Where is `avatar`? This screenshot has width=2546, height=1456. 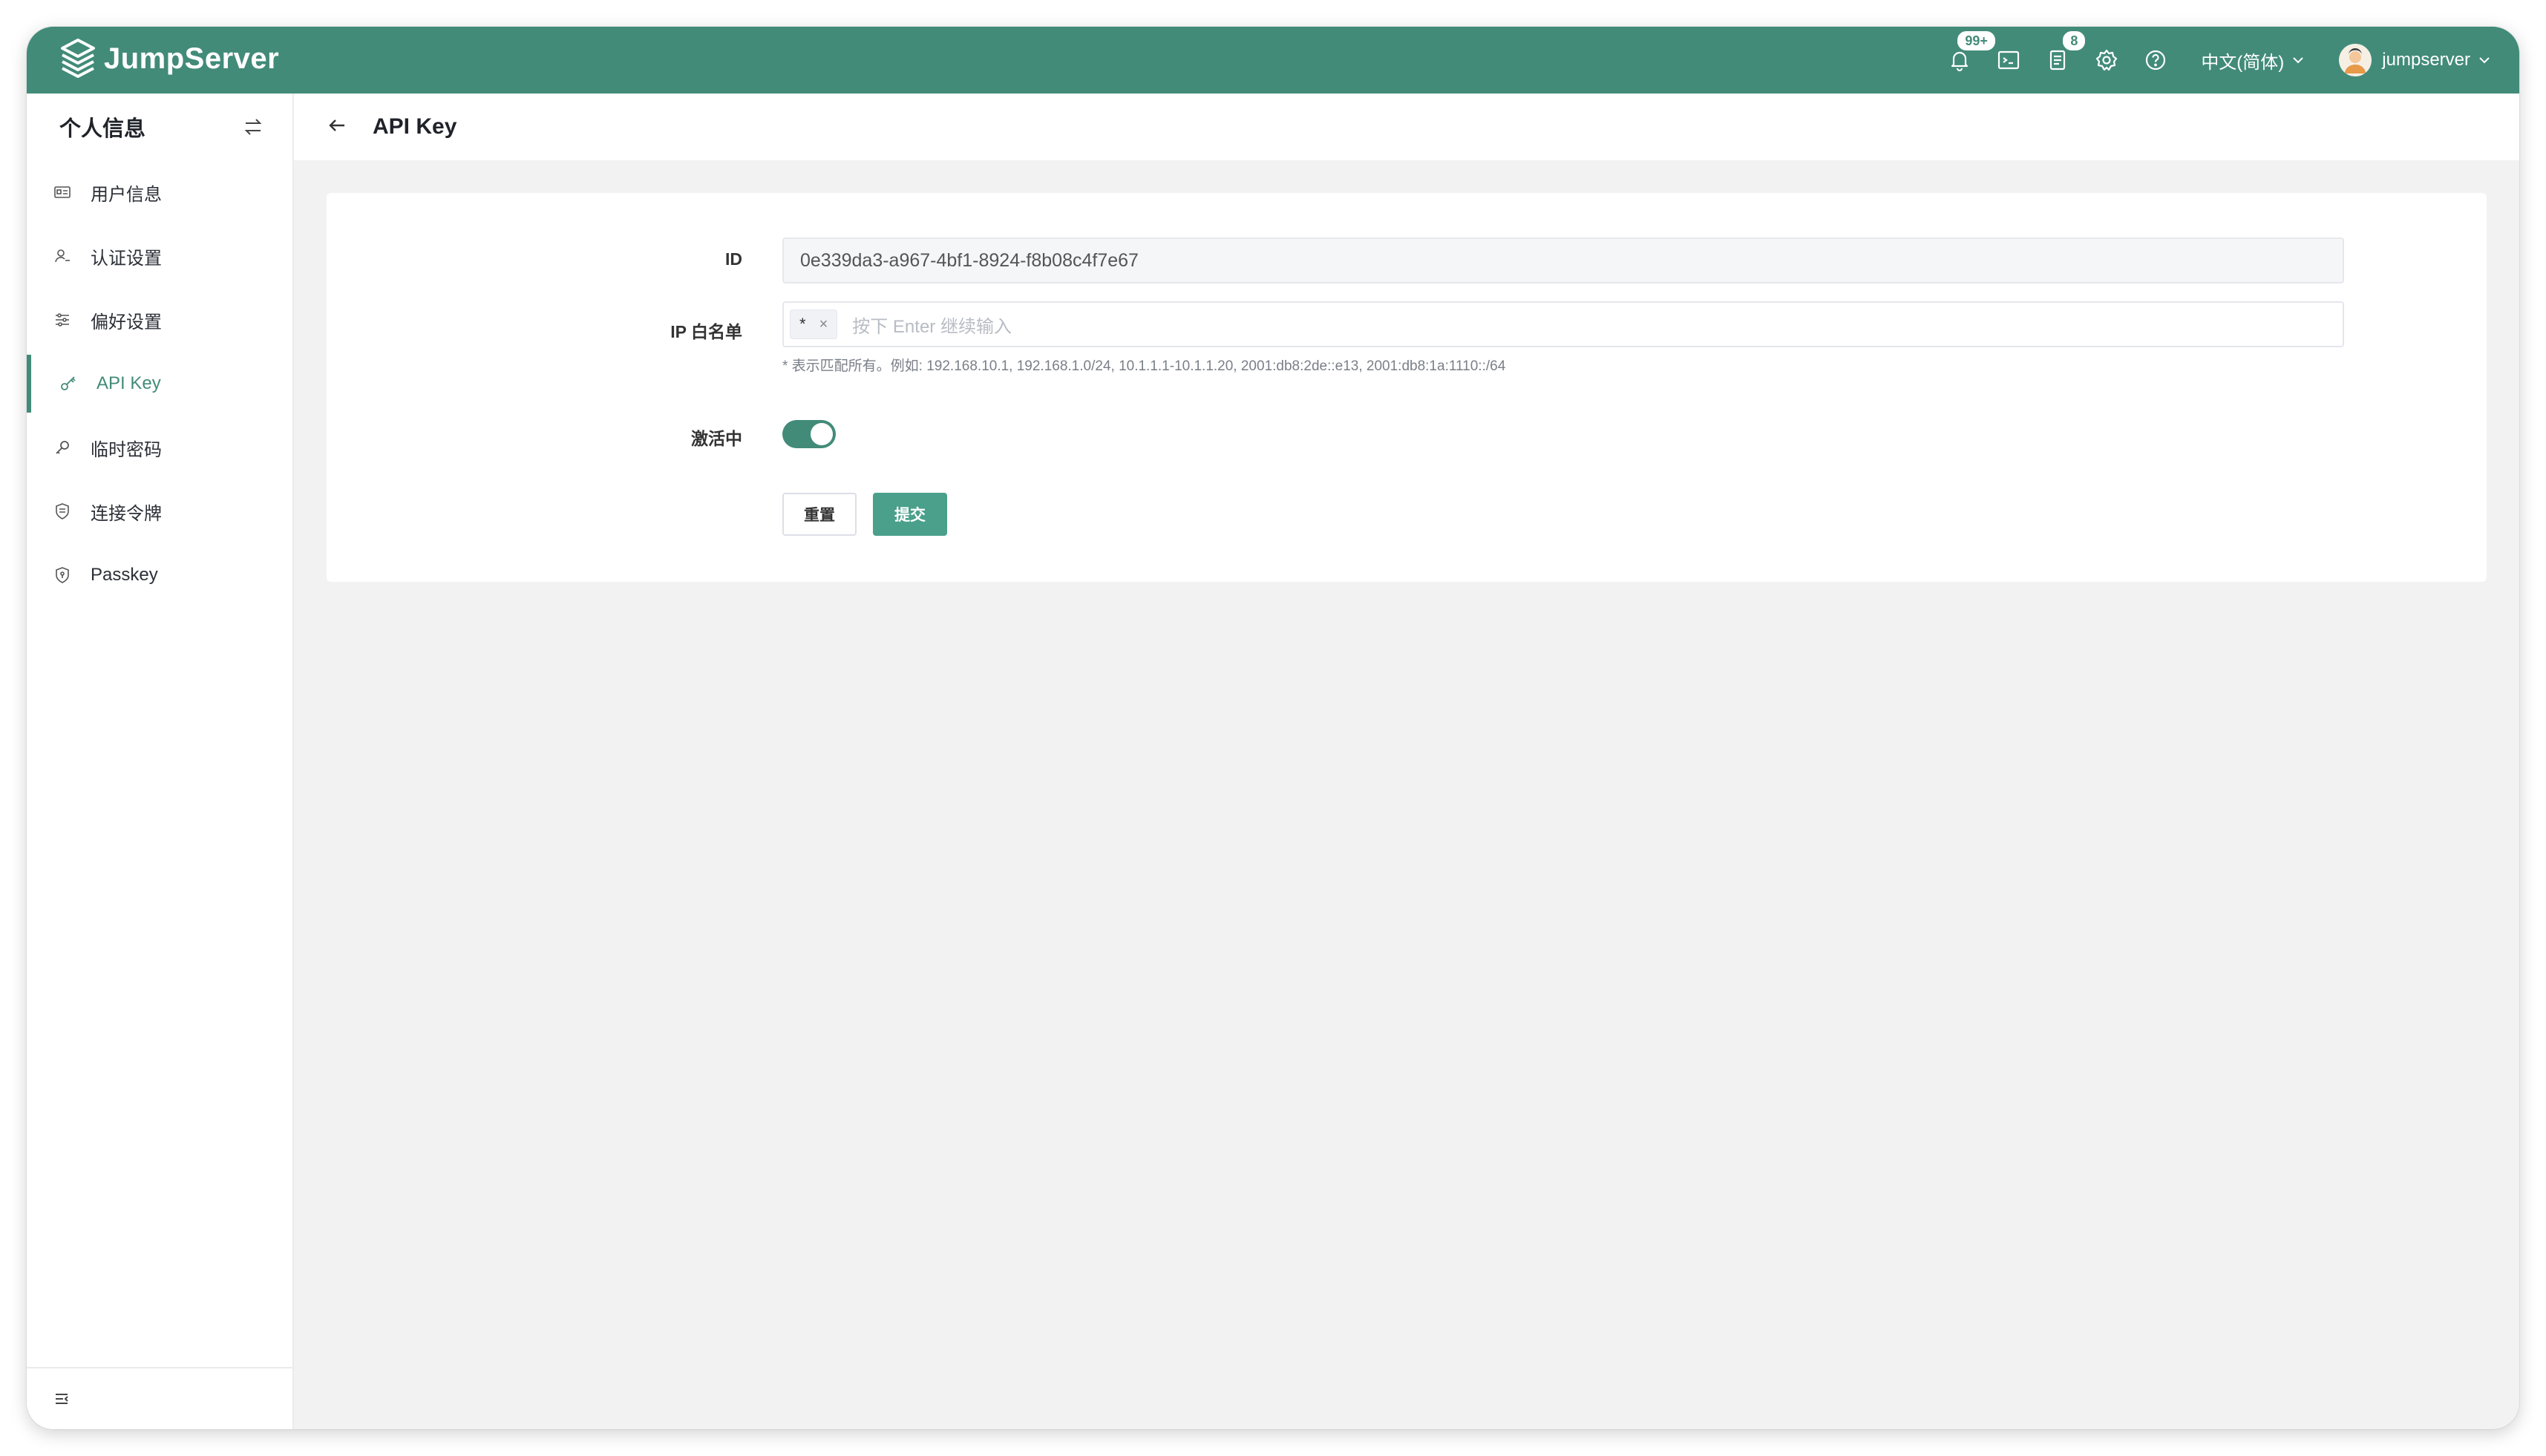 avatar is located at coordinates (2355, 60).